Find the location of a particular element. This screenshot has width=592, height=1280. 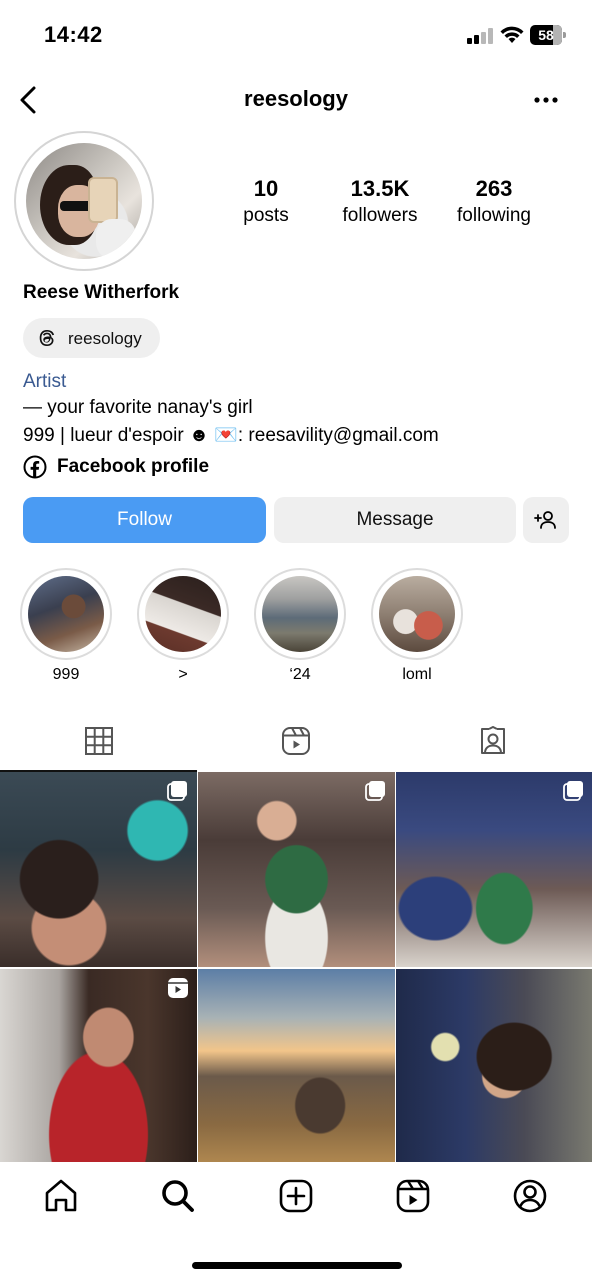

status-time: 14:42 is located at coordinates (73, 34).